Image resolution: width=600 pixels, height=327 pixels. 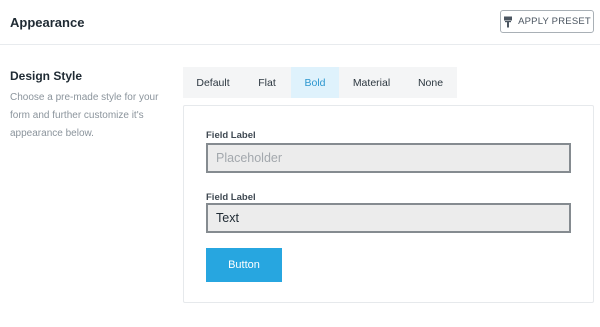 I want to click on apply-preset-button: APPLY PRESET, so click(x=547, y=21).